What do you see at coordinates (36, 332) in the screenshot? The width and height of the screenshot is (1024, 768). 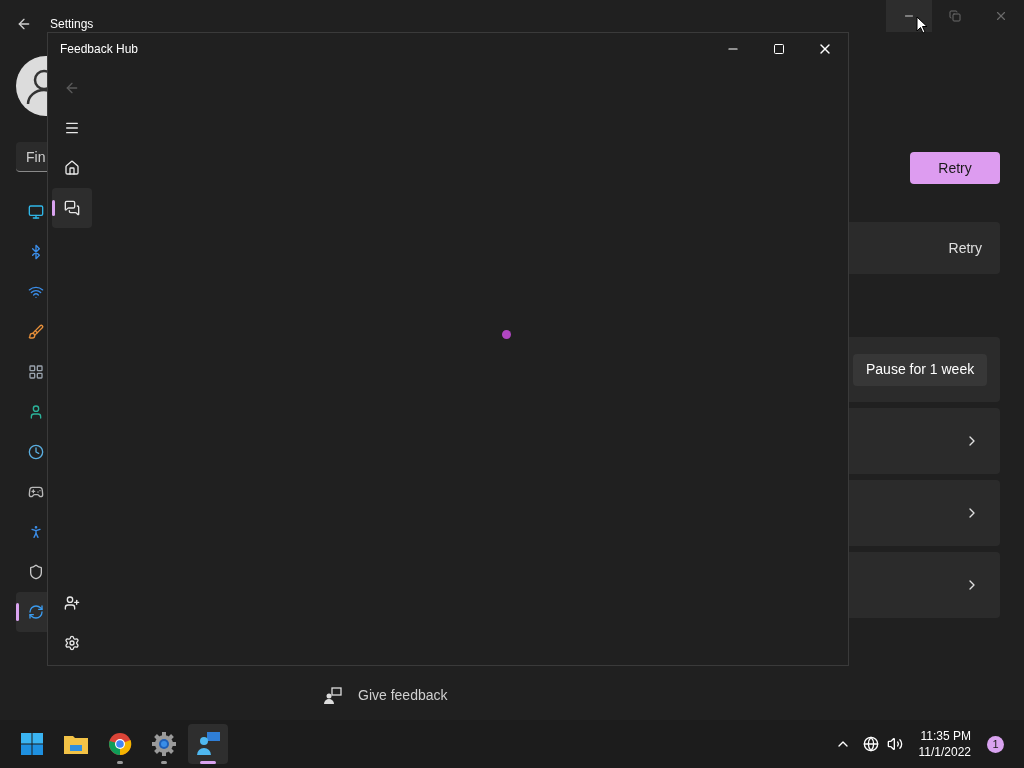 I see `brush-icon` at bounding box center [36, 332].